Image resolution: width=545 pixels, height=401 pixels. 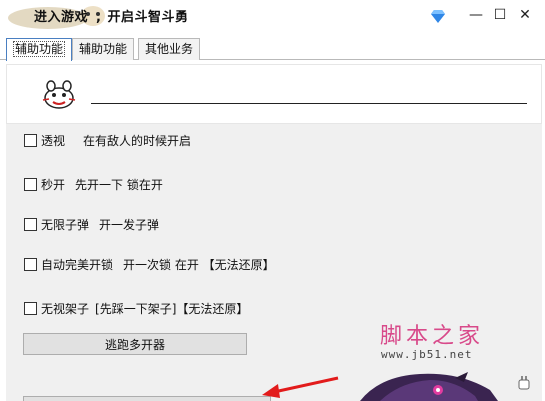 I want to click on infinite-ammo-checkbox, so click(x=30, y=224).